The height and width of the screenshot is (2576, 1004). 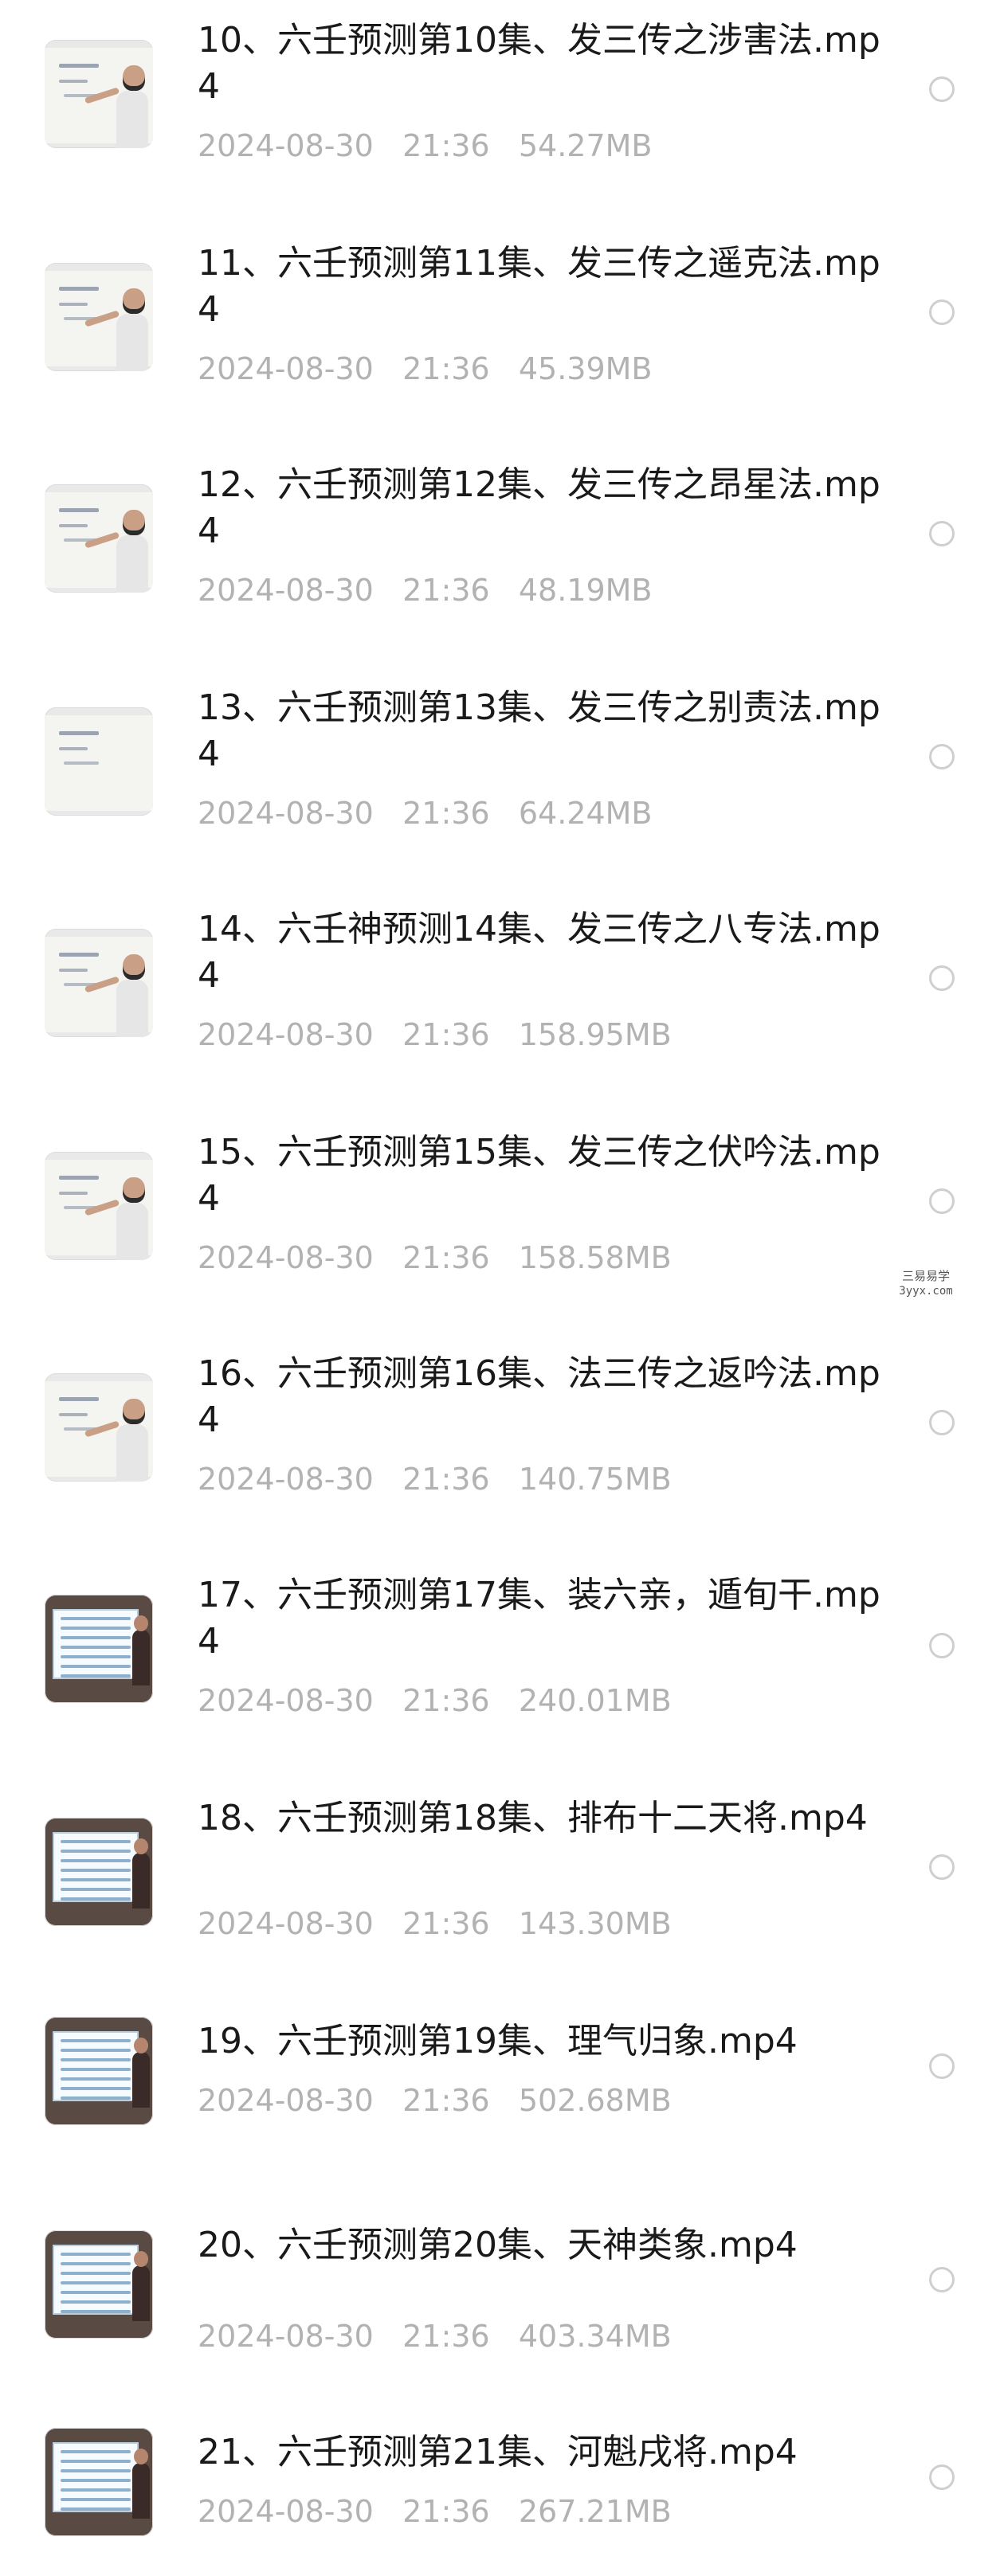 I want to click on file-name: 12、六壬预测第12集、发三传之昂星法.mp4, so click(x=539, y=507).